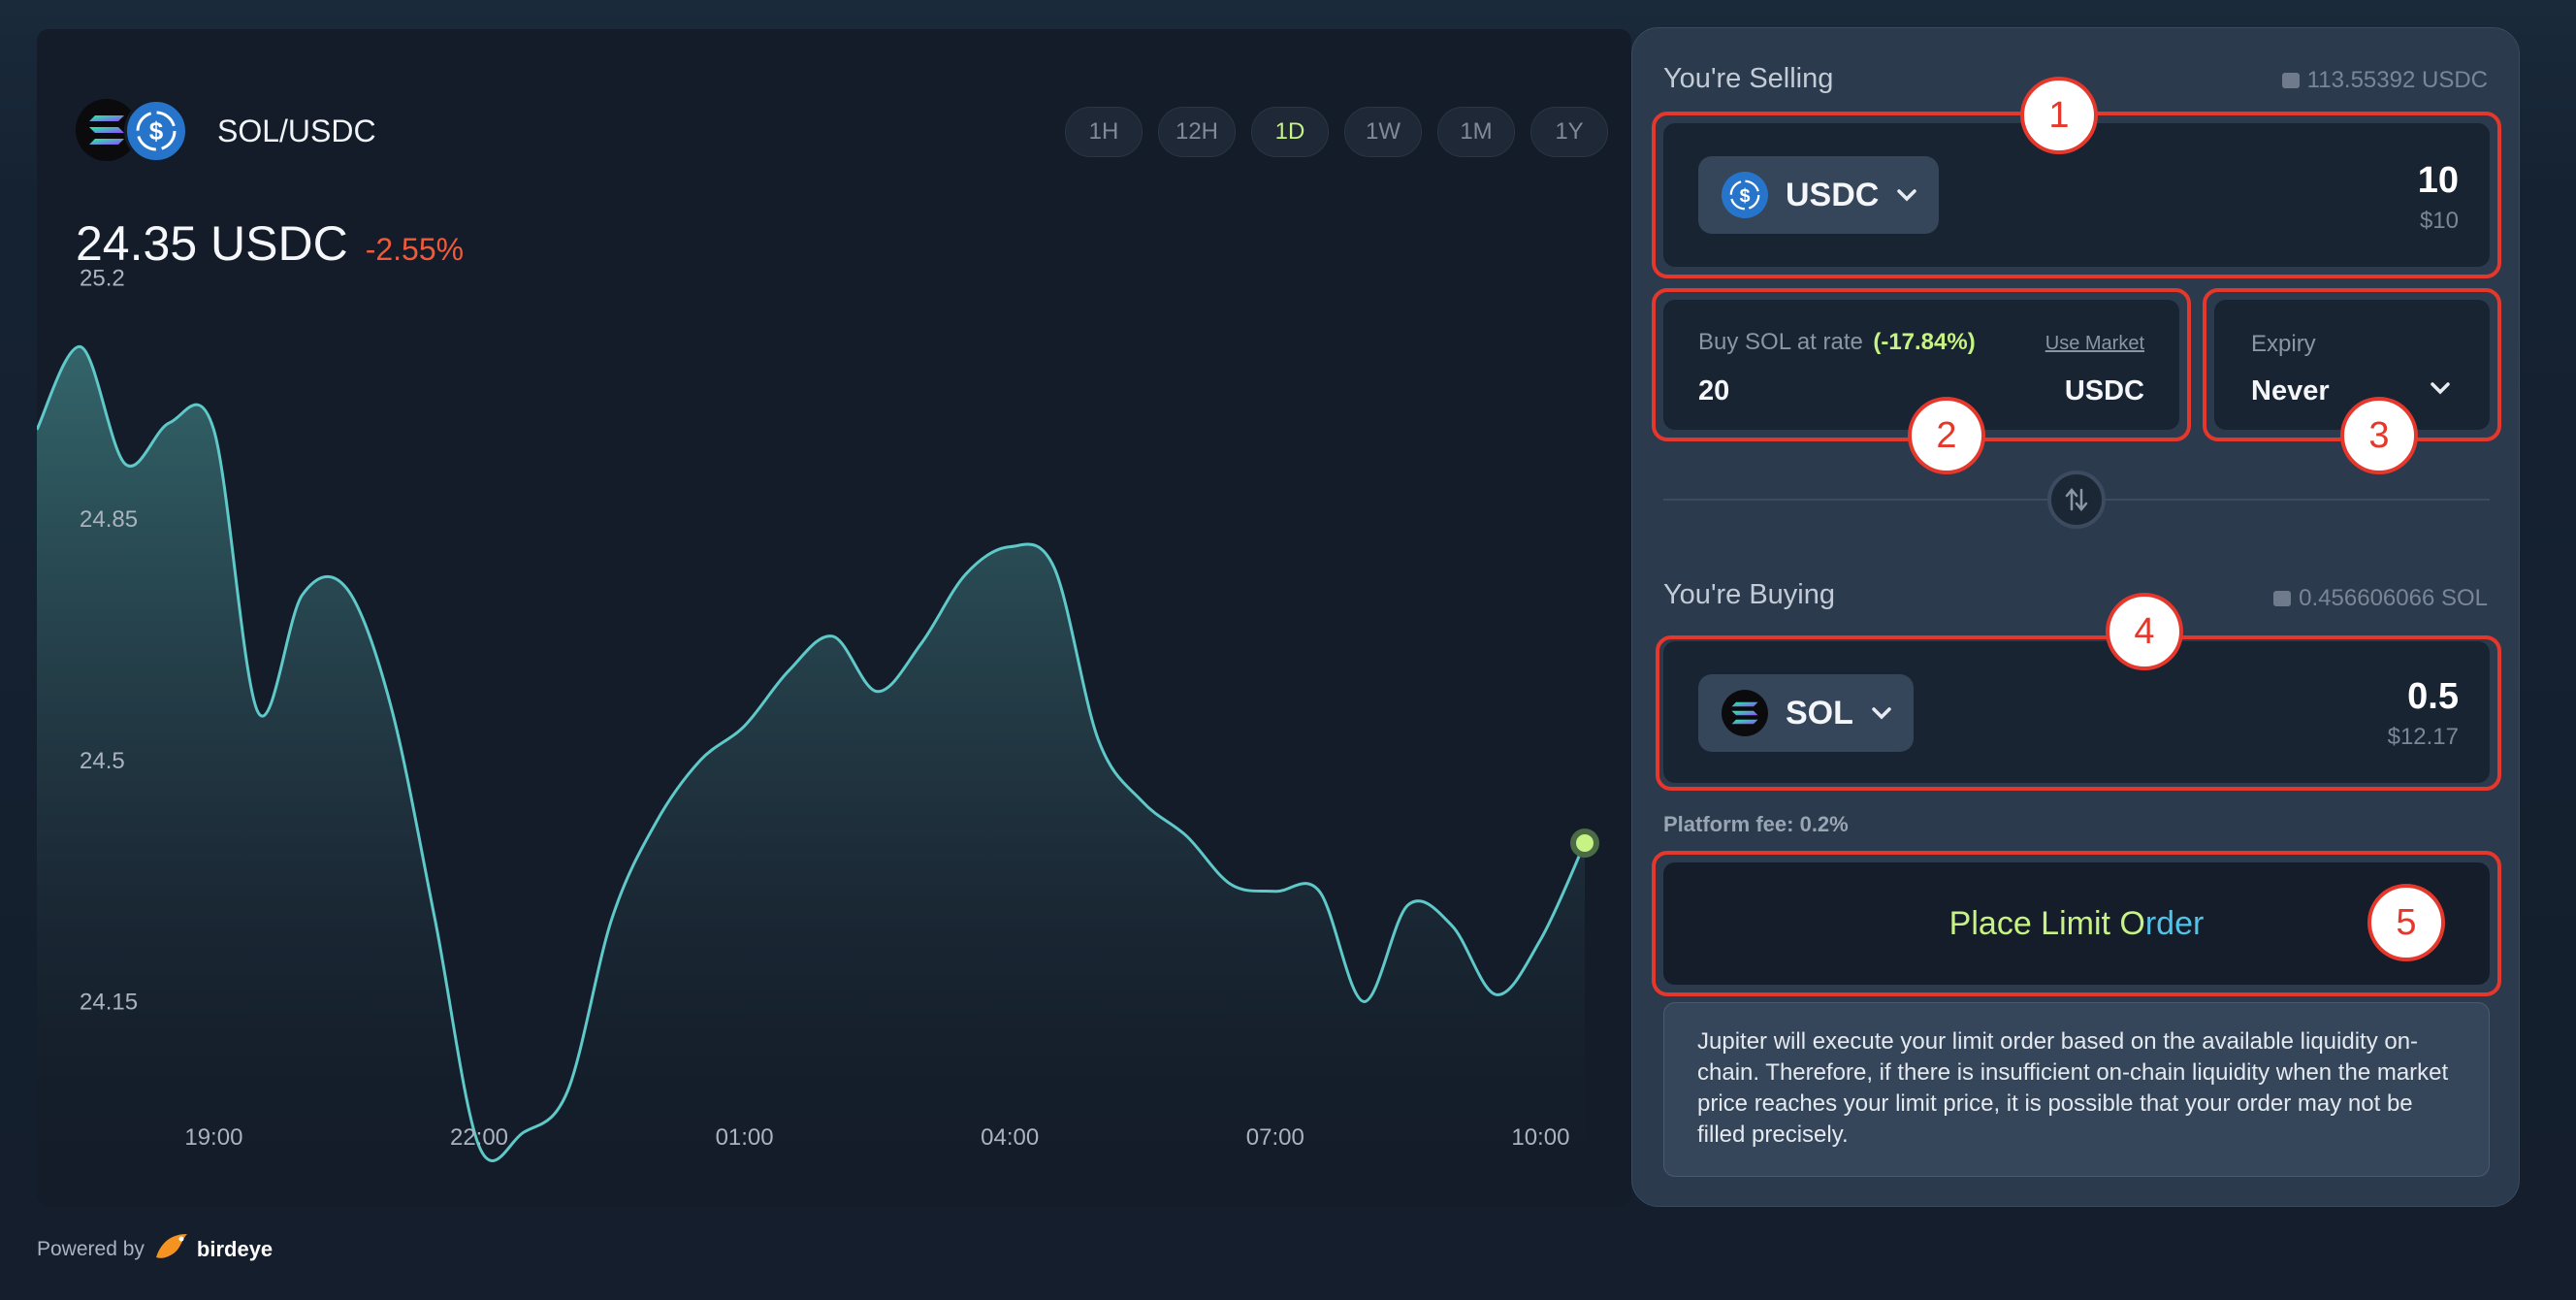  Describe the element at coordinates (2438, 180) in the screenshot. I see `selling-amount-value: 10` at that location.